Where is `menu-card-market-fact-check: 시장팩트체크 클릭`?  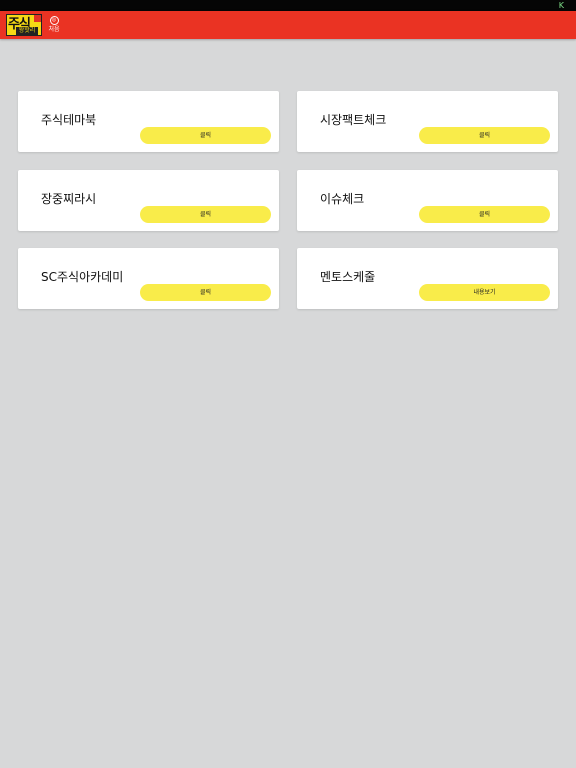 menu-card-market-fact-check: 시장팩트체크 클릭 is located at coordinates (427, 121).